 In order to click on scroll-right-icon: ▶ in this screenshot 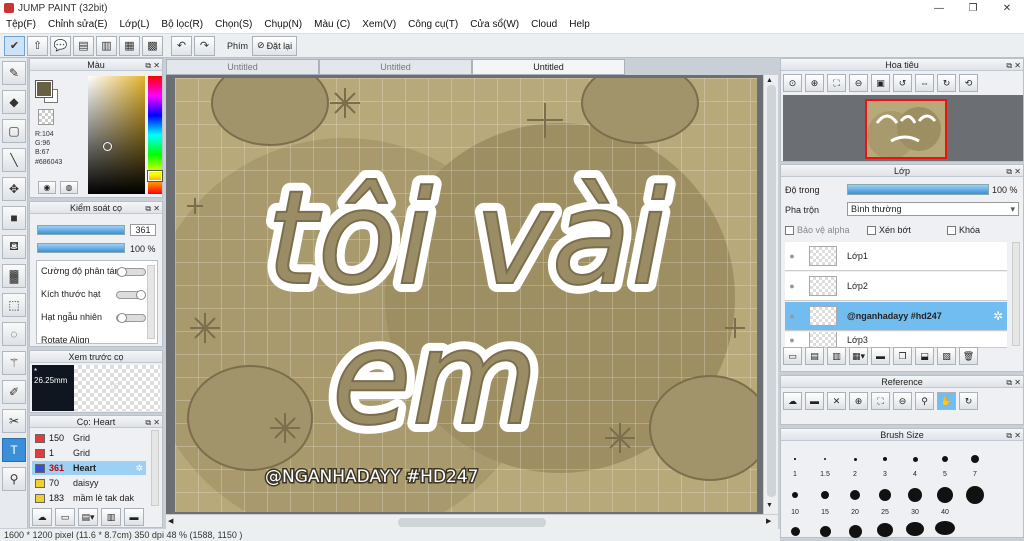, I will do `click(768, 521)`.